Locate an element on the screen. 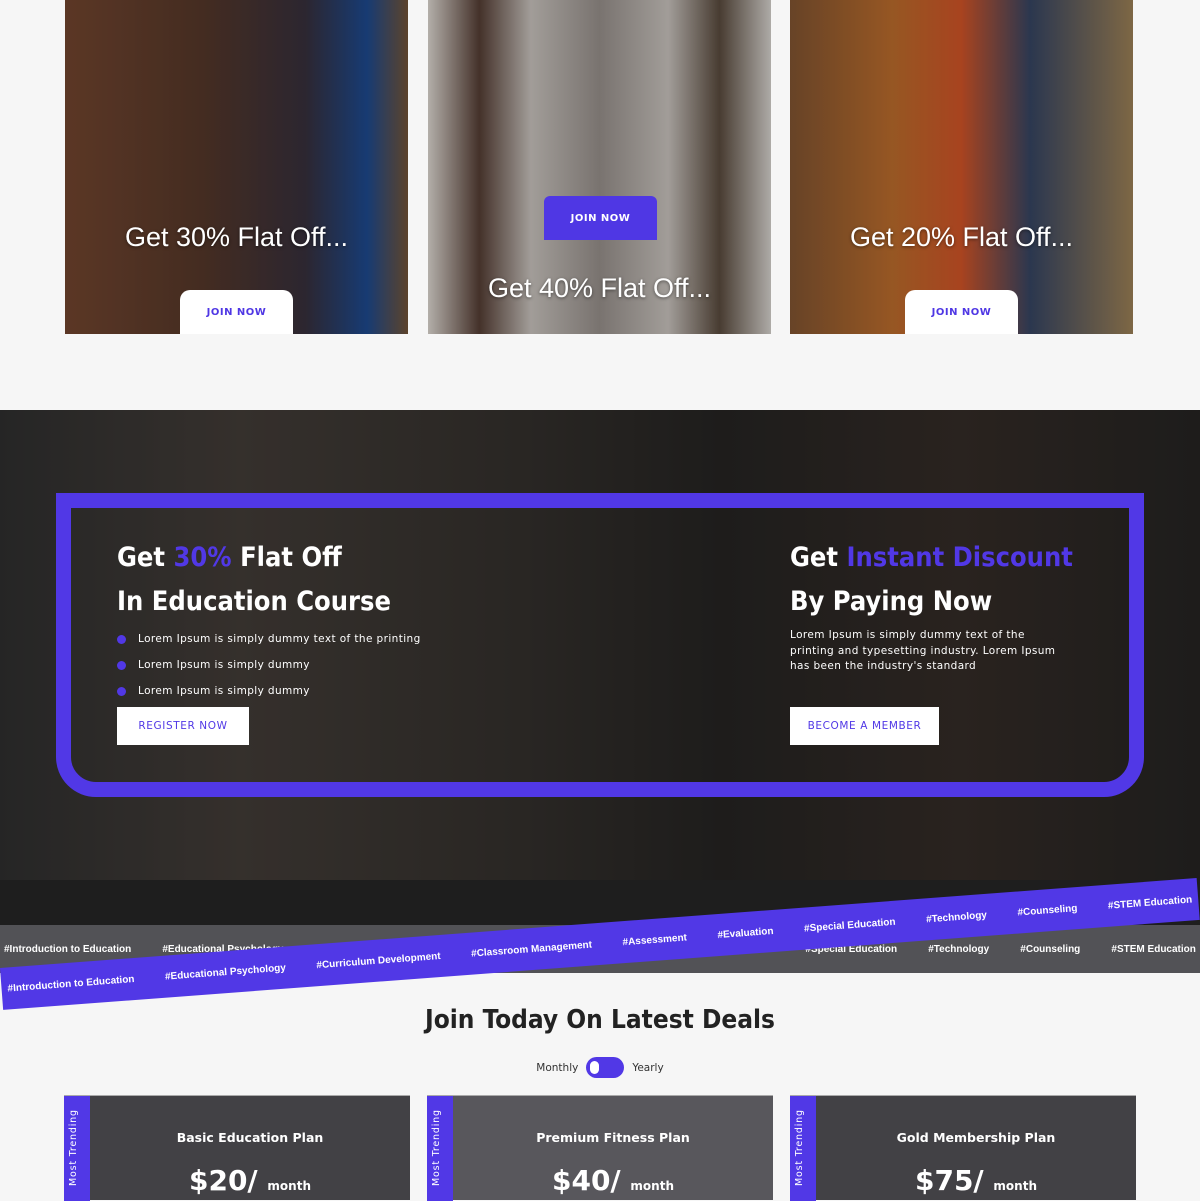 The height and width of the screenshot is (1201, 1200). deals-heading: Join Today On Latest Deals is located at coordinates (600, 1020).